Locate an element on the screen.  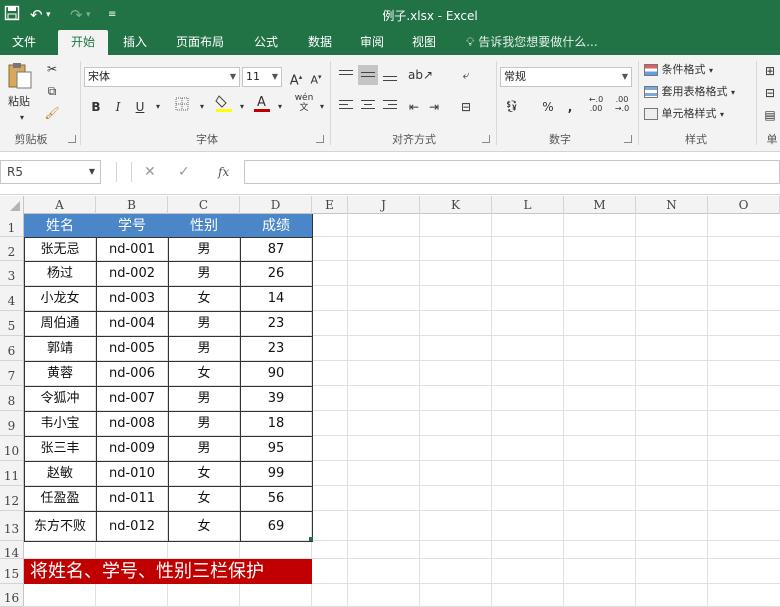
table-cell: 韦小宝 is located at coordinates (60, 424).